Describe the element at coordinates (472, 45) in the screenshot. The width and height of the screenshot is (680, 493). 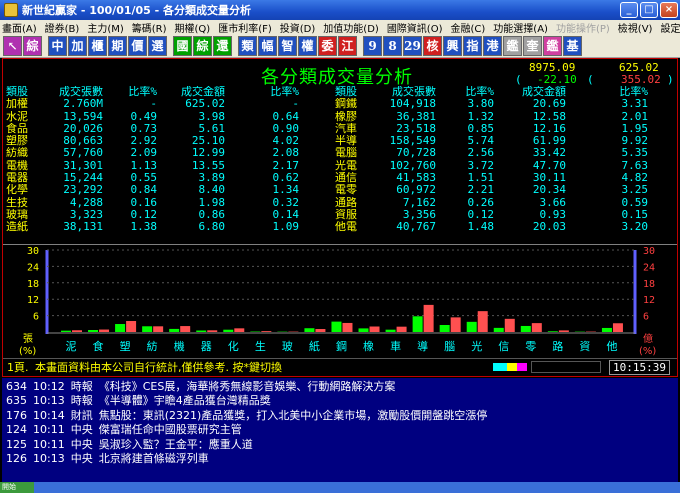
I see `toolbar-button-22: 指` at that location.